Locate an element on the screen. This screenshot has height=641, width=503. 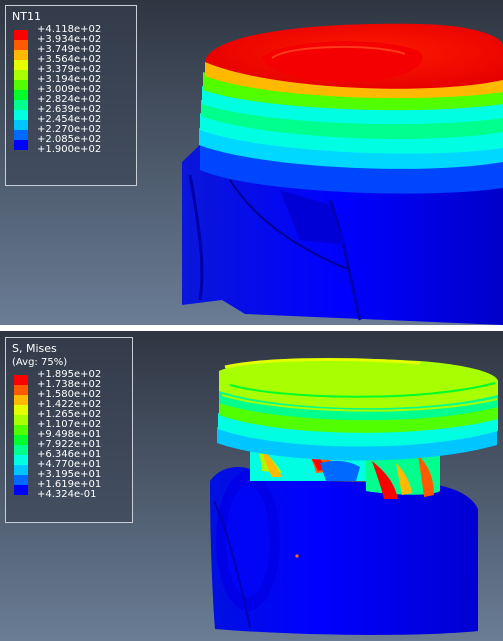
legend-value: +1.900e+02 is located at coordinates (69, 149).